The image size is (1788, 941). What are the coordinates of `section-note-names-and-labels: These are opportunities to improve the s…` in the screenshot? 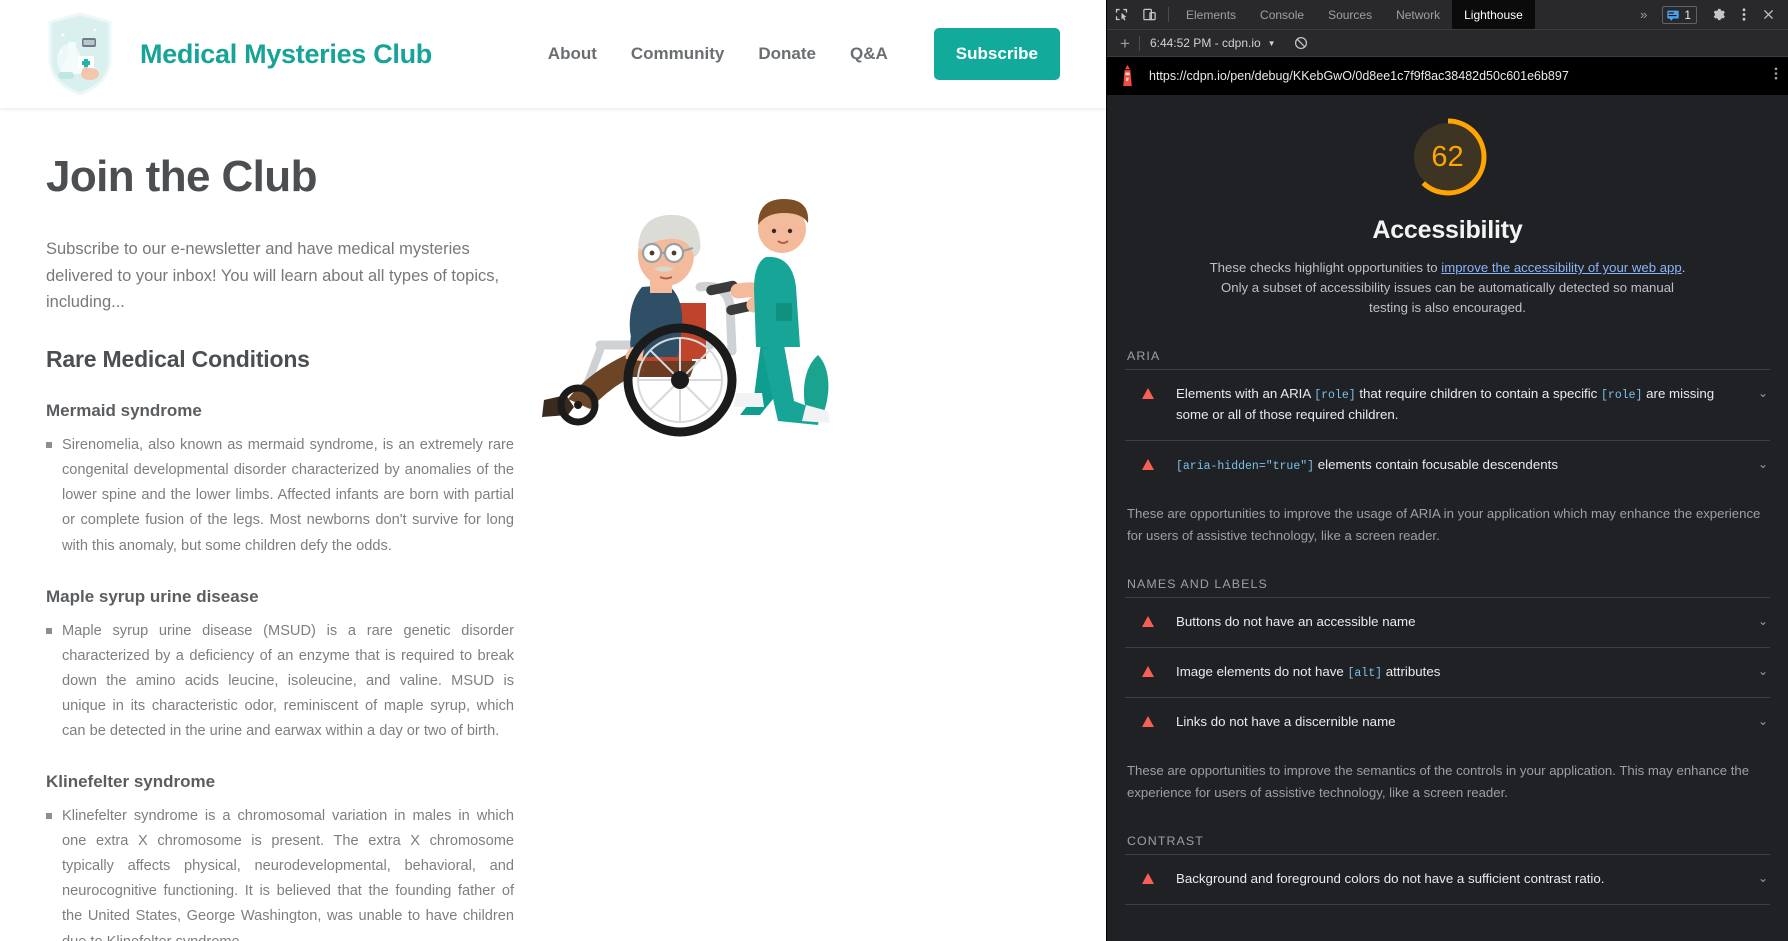 It's located at (1438, 781).